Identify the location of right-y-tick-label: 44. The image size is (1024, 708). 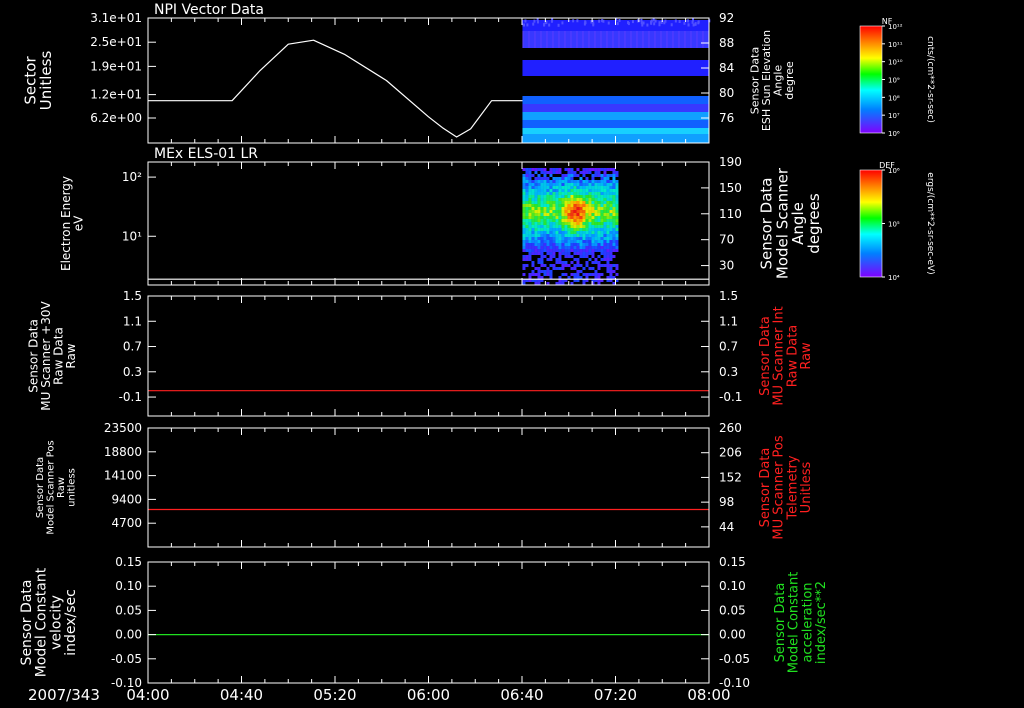
(726, 527).